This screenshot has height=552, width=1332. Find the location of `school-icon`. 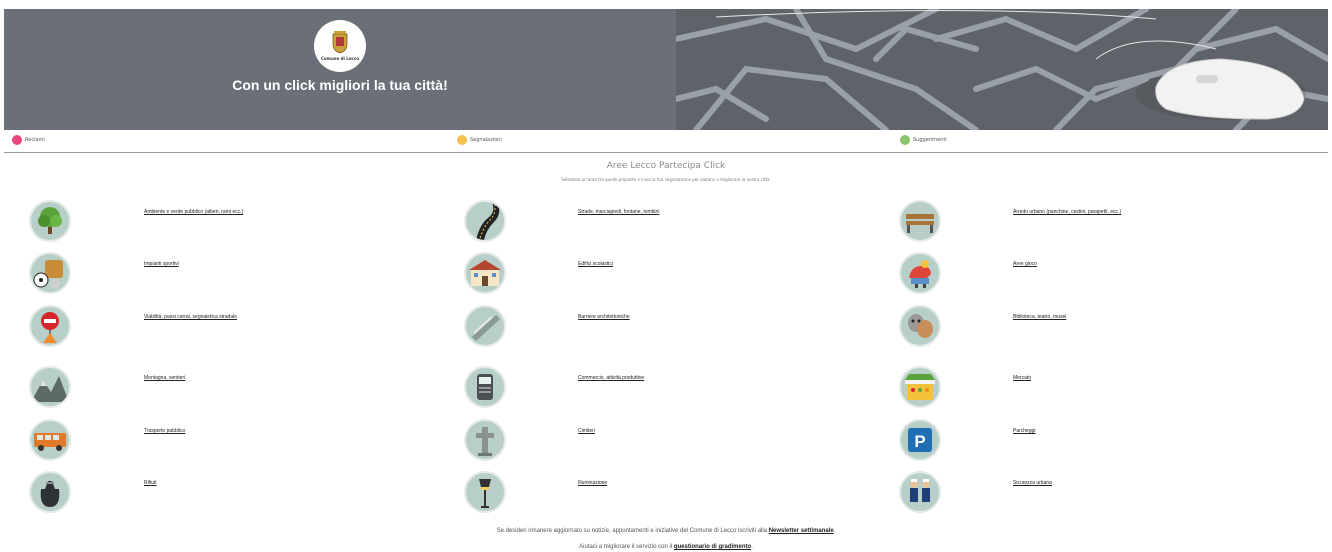

school-icon is located at coordinates (485, 273).